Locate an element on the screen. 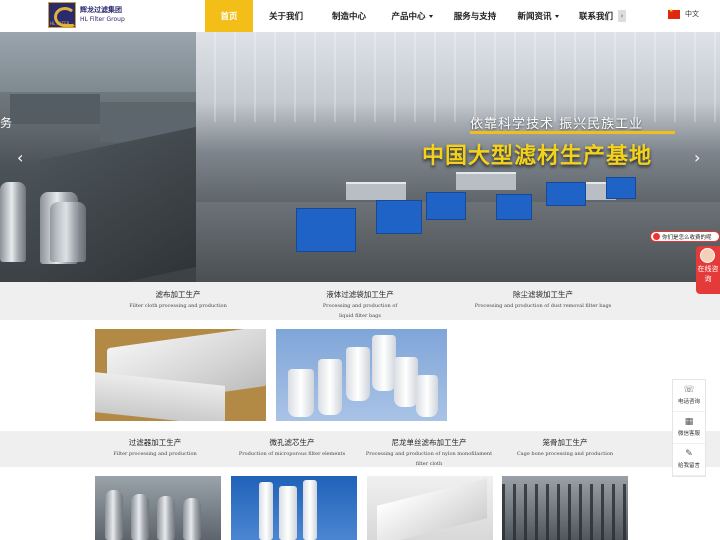 Image resolution: width=720 pixels, height=540 pixels. hero-underline is located at coordinates (572, 132).